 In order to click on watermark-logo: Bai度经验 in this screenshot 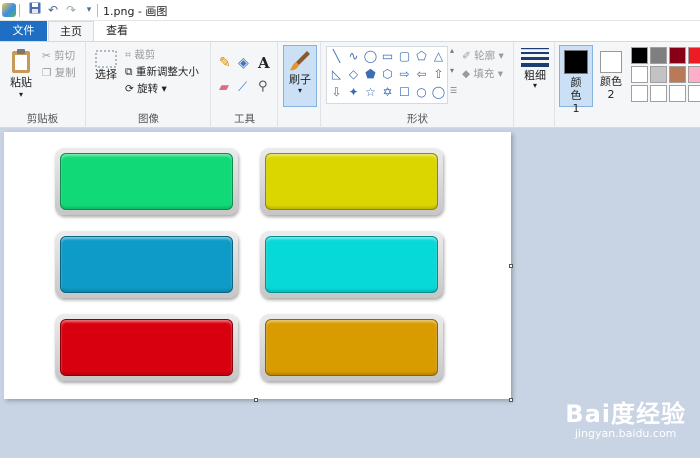, I will do `click(625, 414)`.